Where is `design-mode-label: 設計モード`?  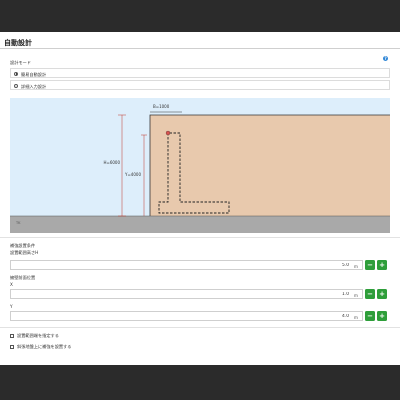 design-mode-label: 設計モード is located at coordinates (20, 62).